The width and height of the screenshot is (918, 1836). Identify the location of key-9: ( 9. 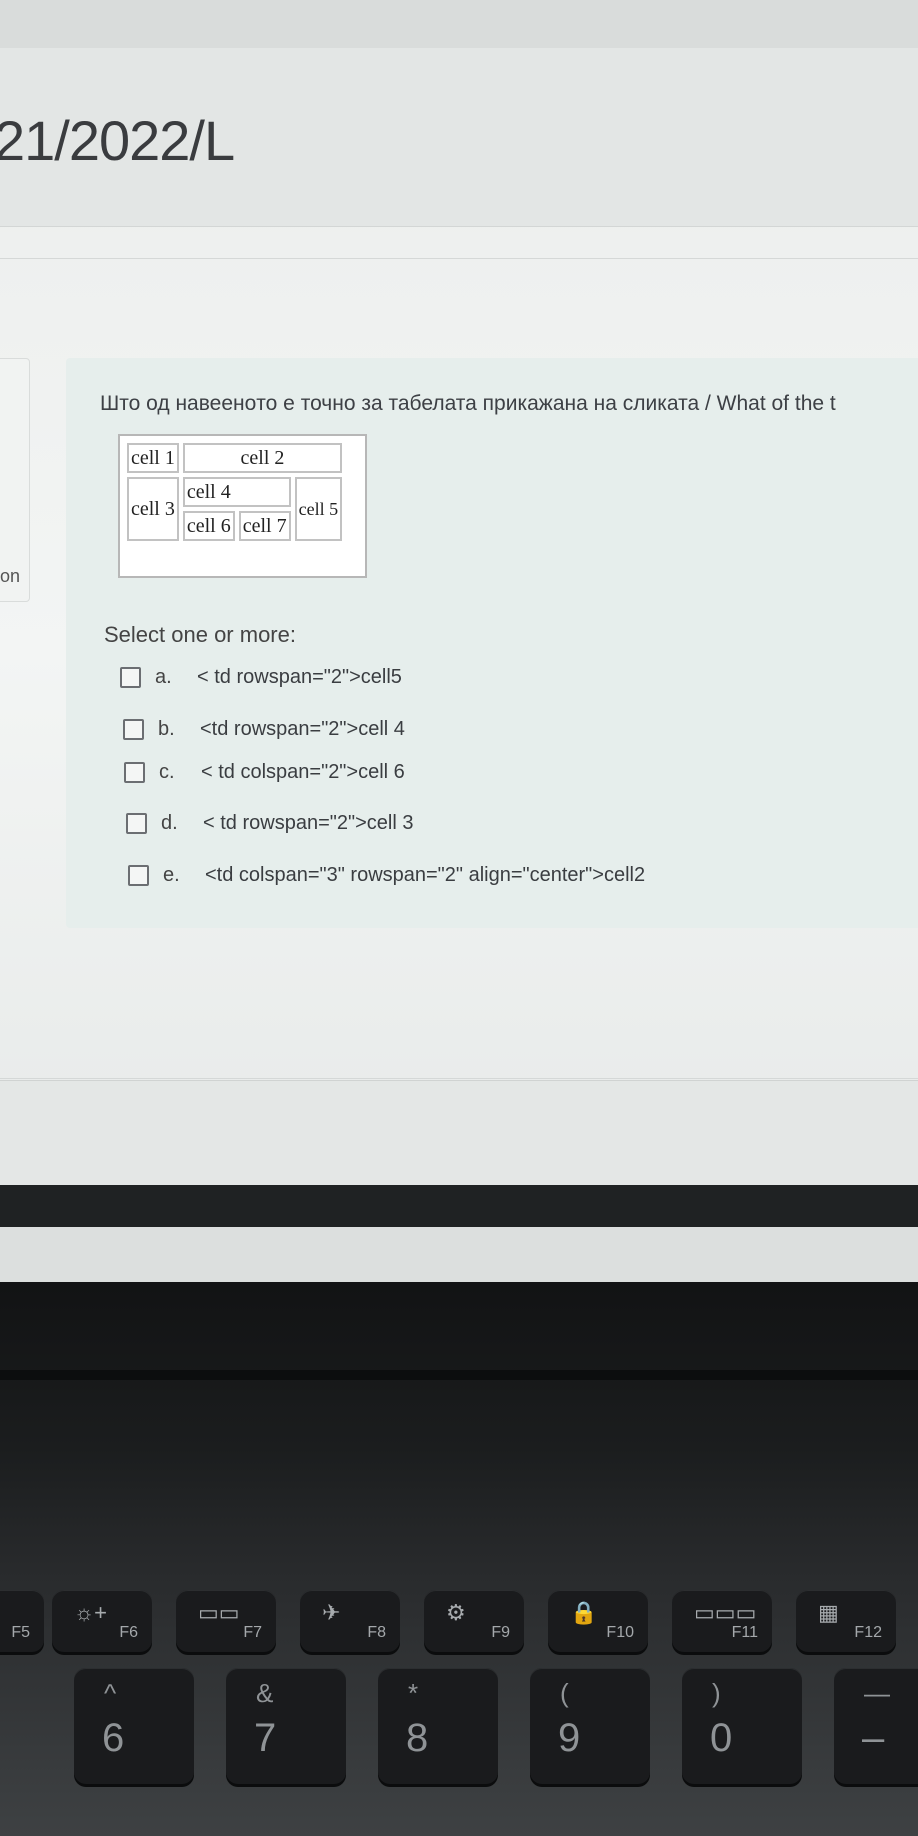
(590, 1726).